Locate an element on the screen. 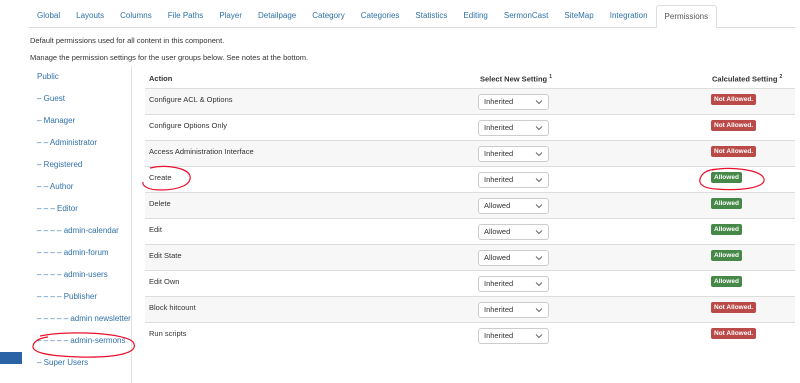 The image size is (800, 383). group-item-admin-users: – – – – admin-users is located at coordinates (81, 275).